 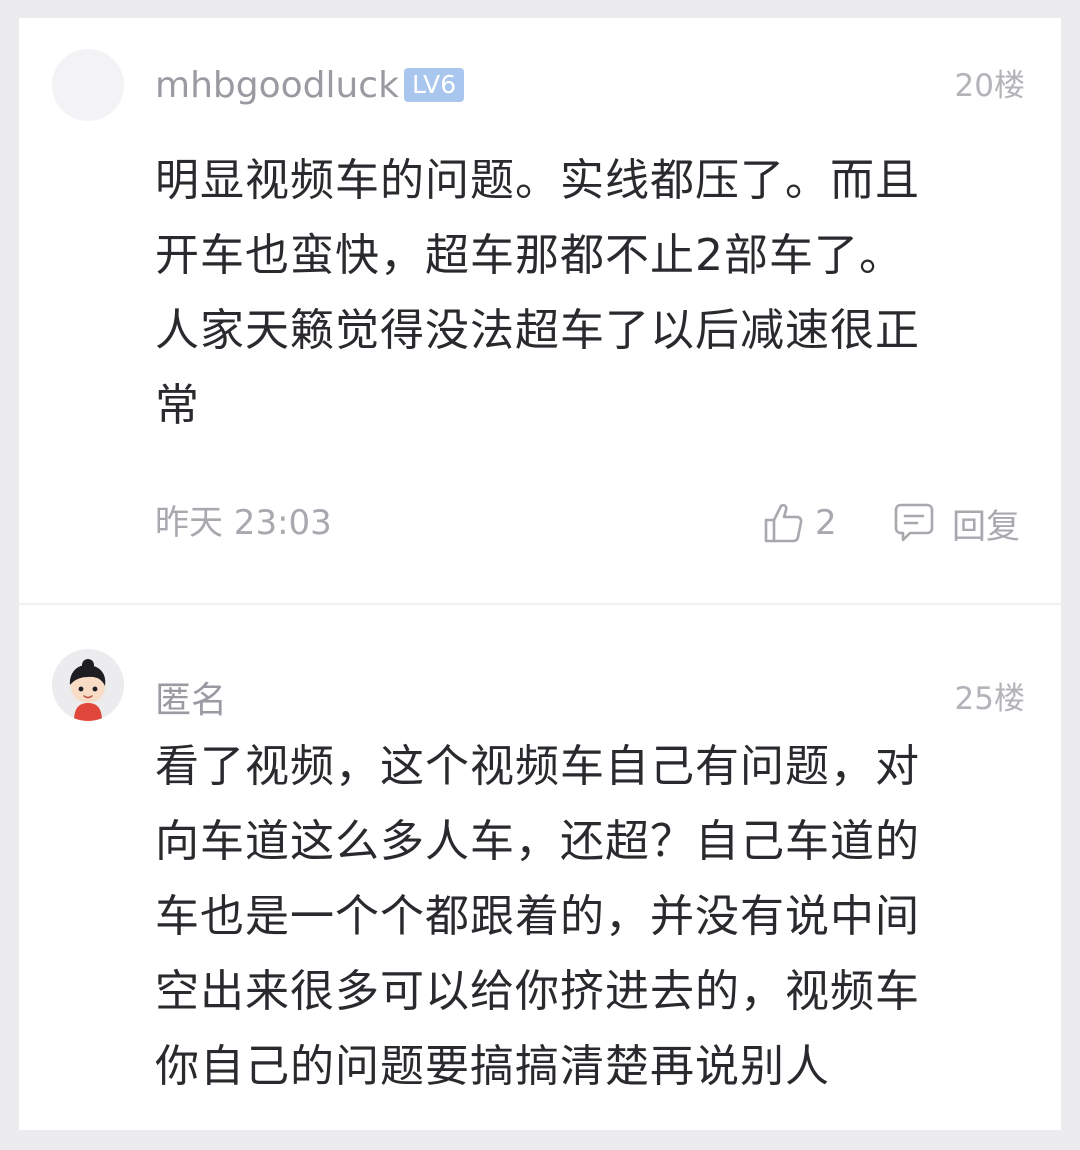 I want to click on comment-line: 空出来很多可以给你挤进去的，视频车, so click(x=537, y=991).